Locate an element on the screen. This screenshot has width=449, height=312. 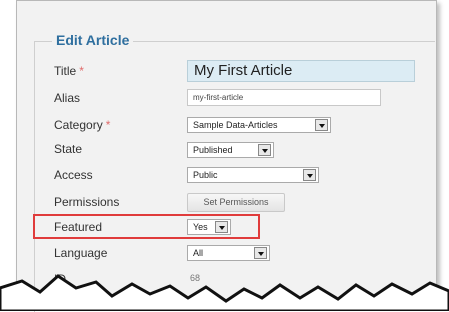
torn-edge is located at coordinates (224, 292).